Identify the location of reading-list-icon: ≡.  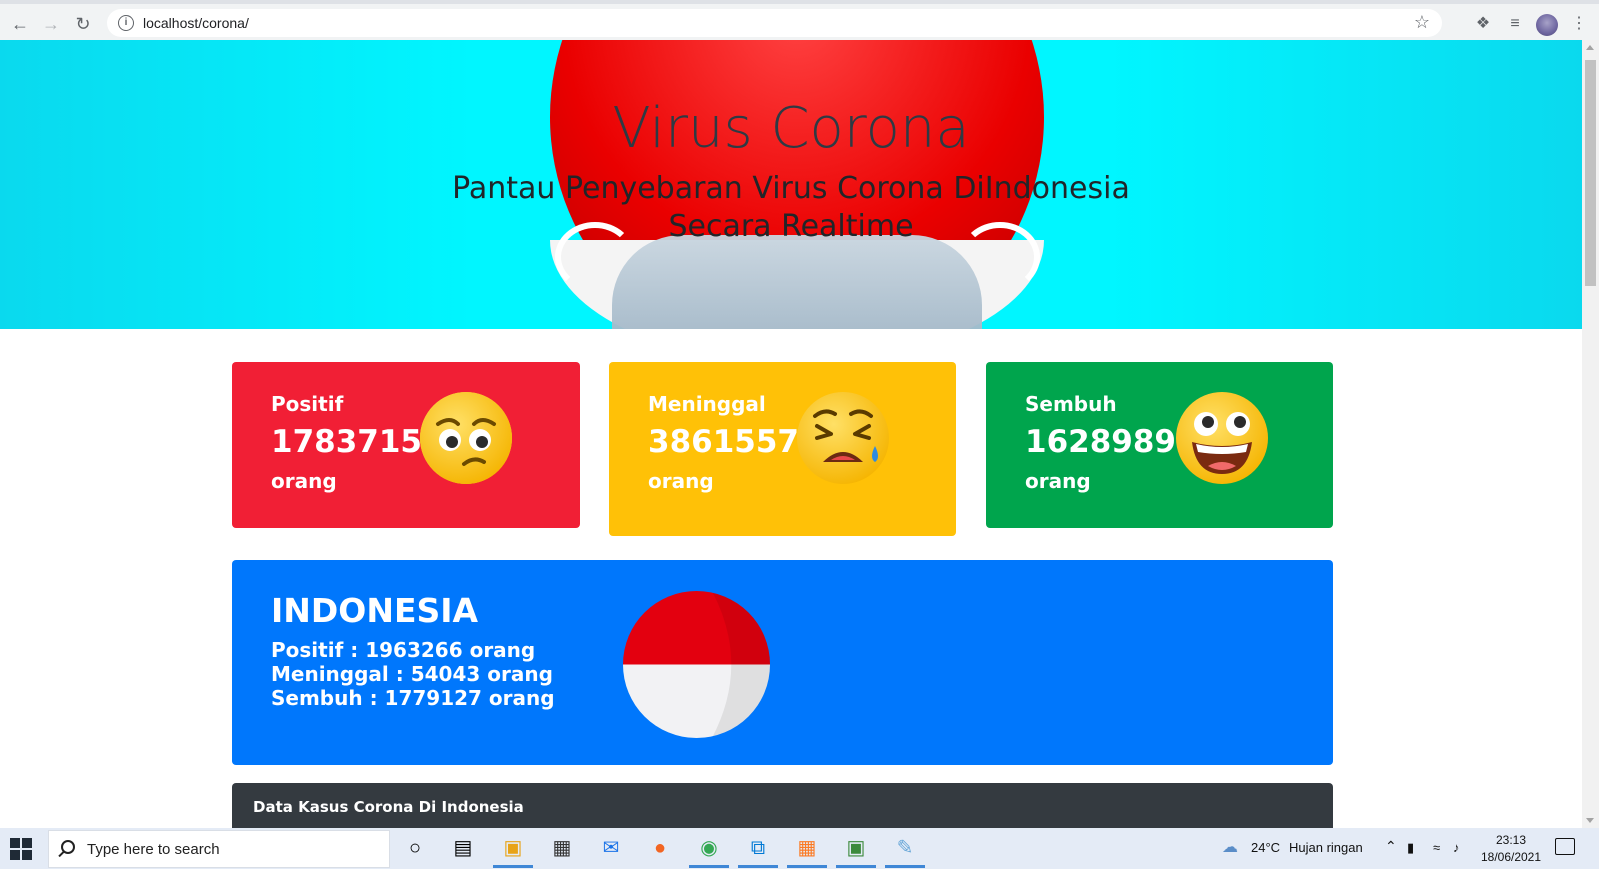
(1515, 24).